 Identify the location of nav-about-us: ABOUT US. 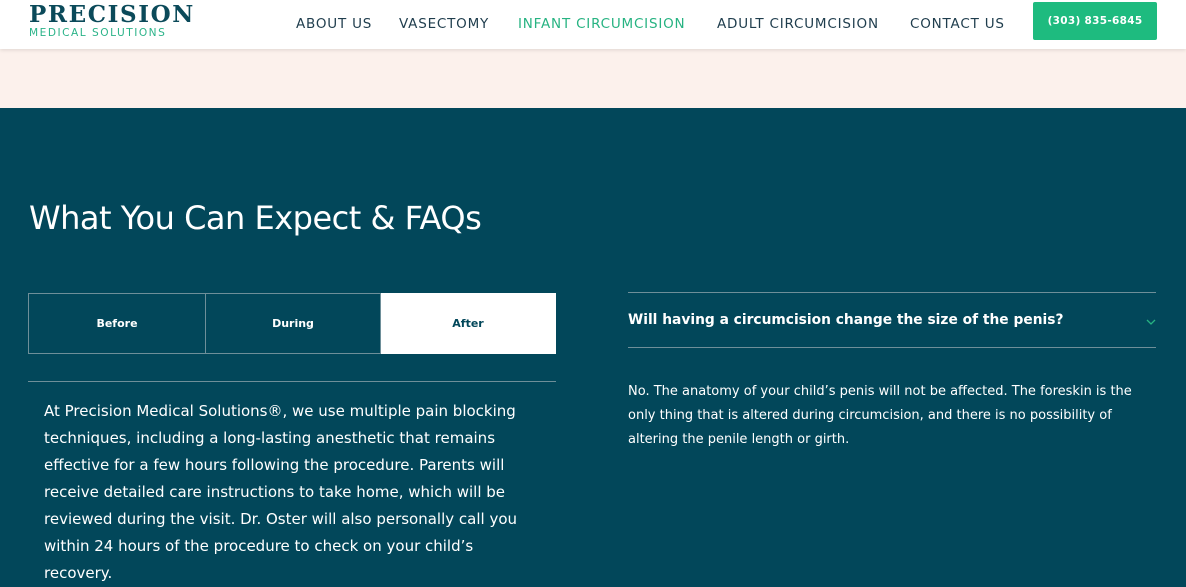
(334, 24).